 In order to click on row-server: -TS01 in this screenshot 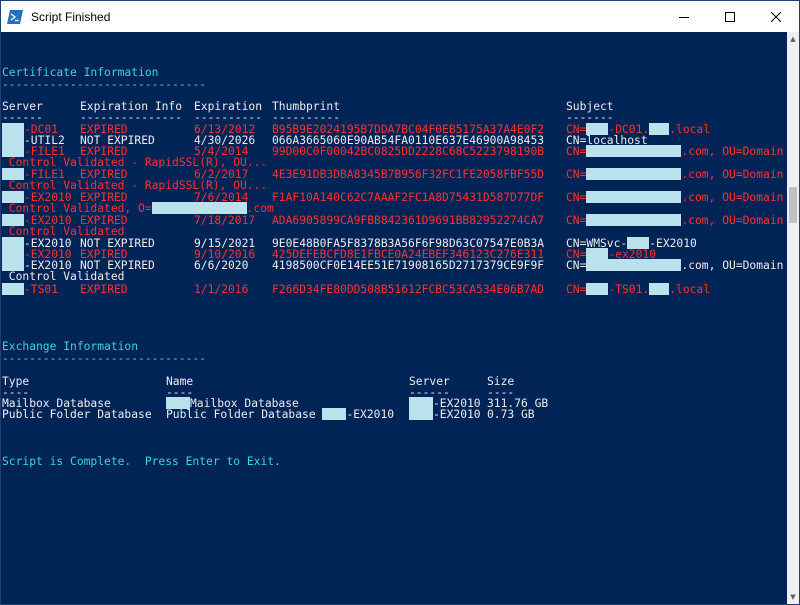, I will do `click(41, 289)`.